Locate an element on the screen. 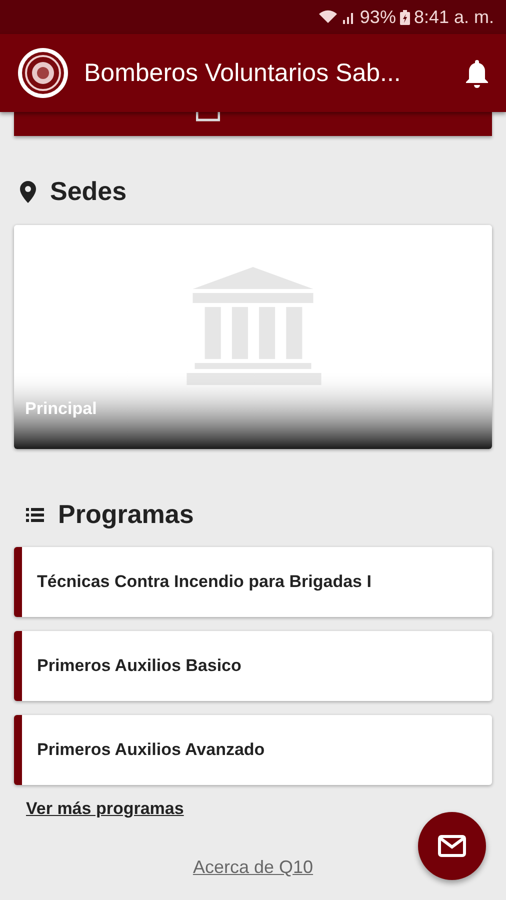 The width and height of the screenshot is (506, 900). login-icon is located at coordinates (208, 117).